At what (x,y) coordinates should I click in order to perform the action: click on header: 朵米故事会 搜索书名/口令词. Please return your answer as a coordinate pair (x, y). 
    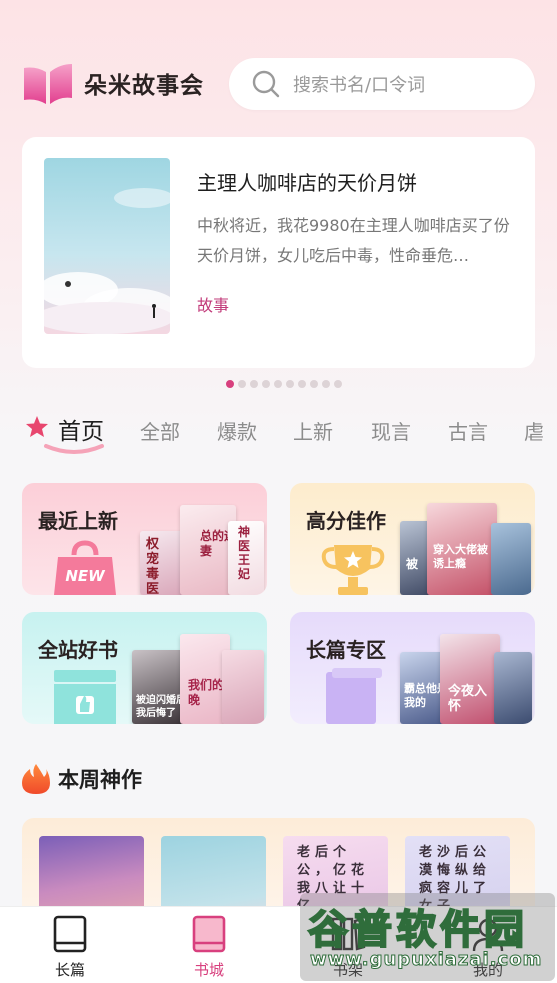
    Looking at the image, I should click on (278, 65).